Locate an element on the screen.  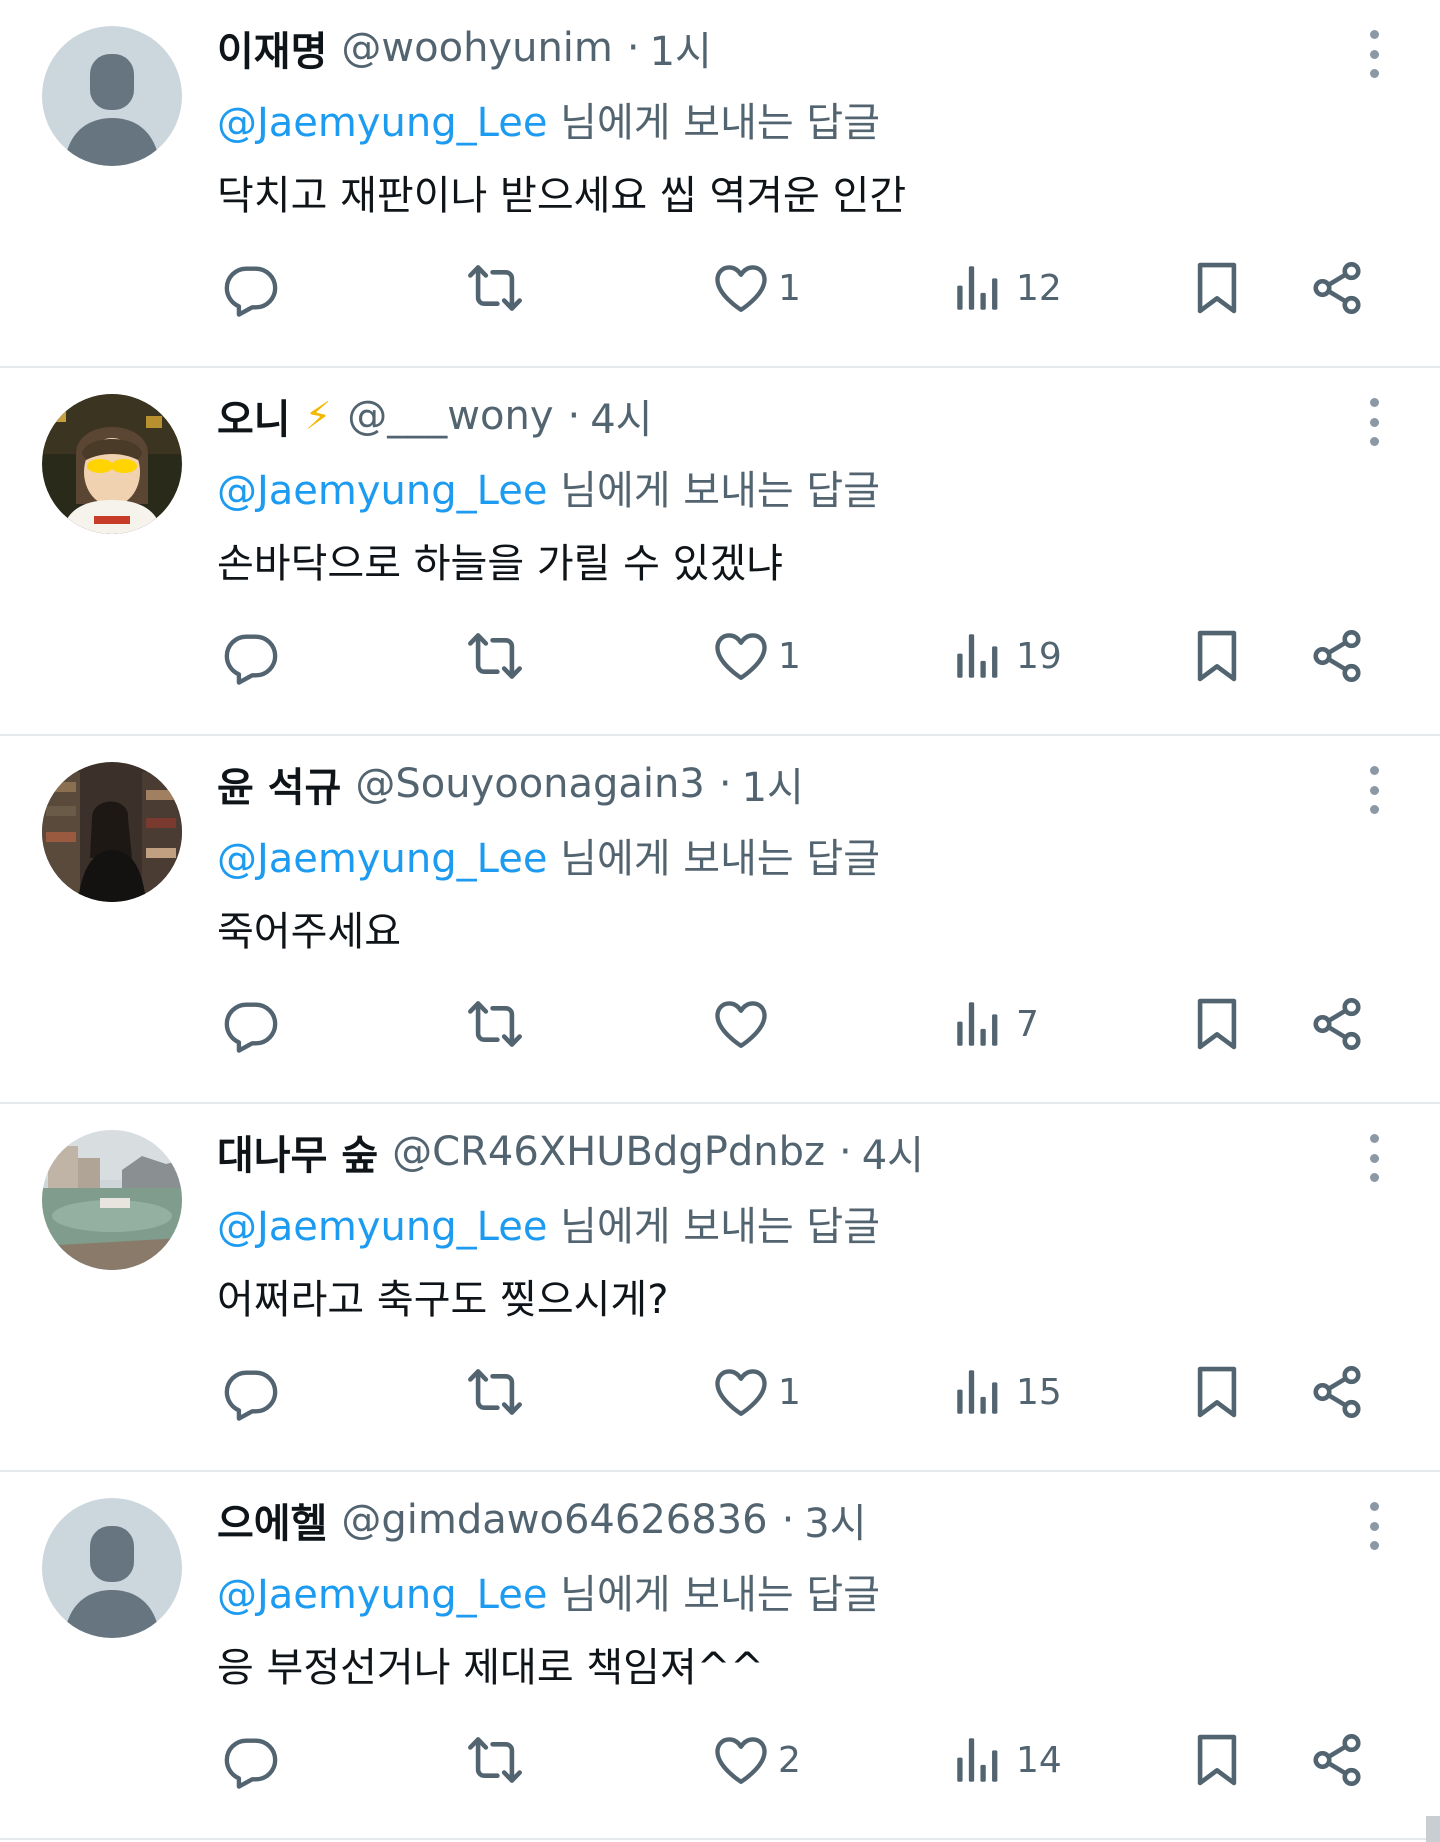
bookmark-icon is located at coordinates (1217, 656).